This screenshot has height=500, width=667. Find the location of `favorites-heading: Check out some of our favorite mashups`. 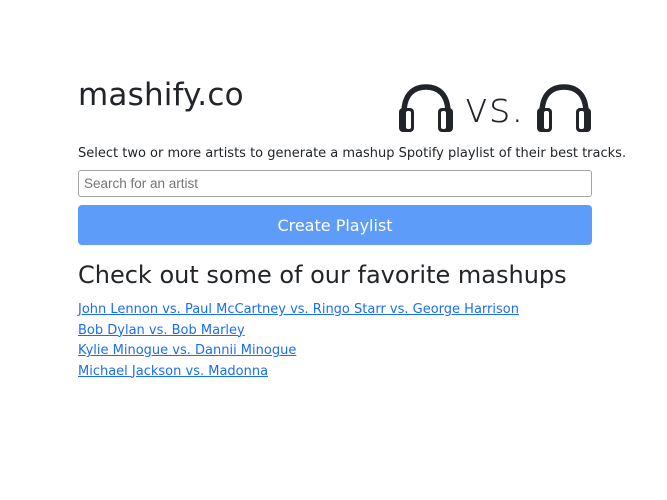

favorites-heading: Check out some of our favorite mashups is located at coordinates (322, 275).